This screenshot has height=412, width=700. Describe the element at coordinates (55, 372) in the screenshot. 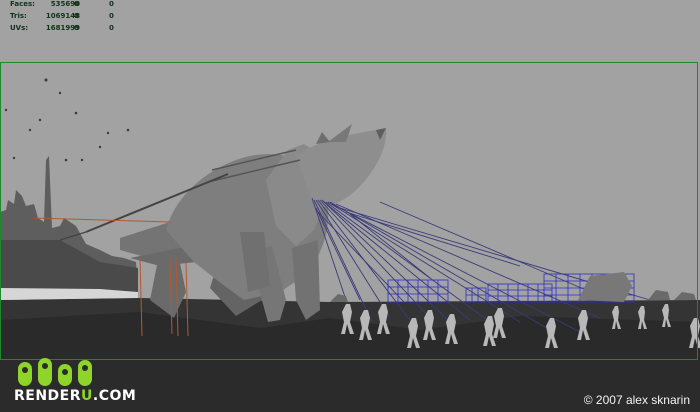

I see `renderu-logo-icon` at that location.